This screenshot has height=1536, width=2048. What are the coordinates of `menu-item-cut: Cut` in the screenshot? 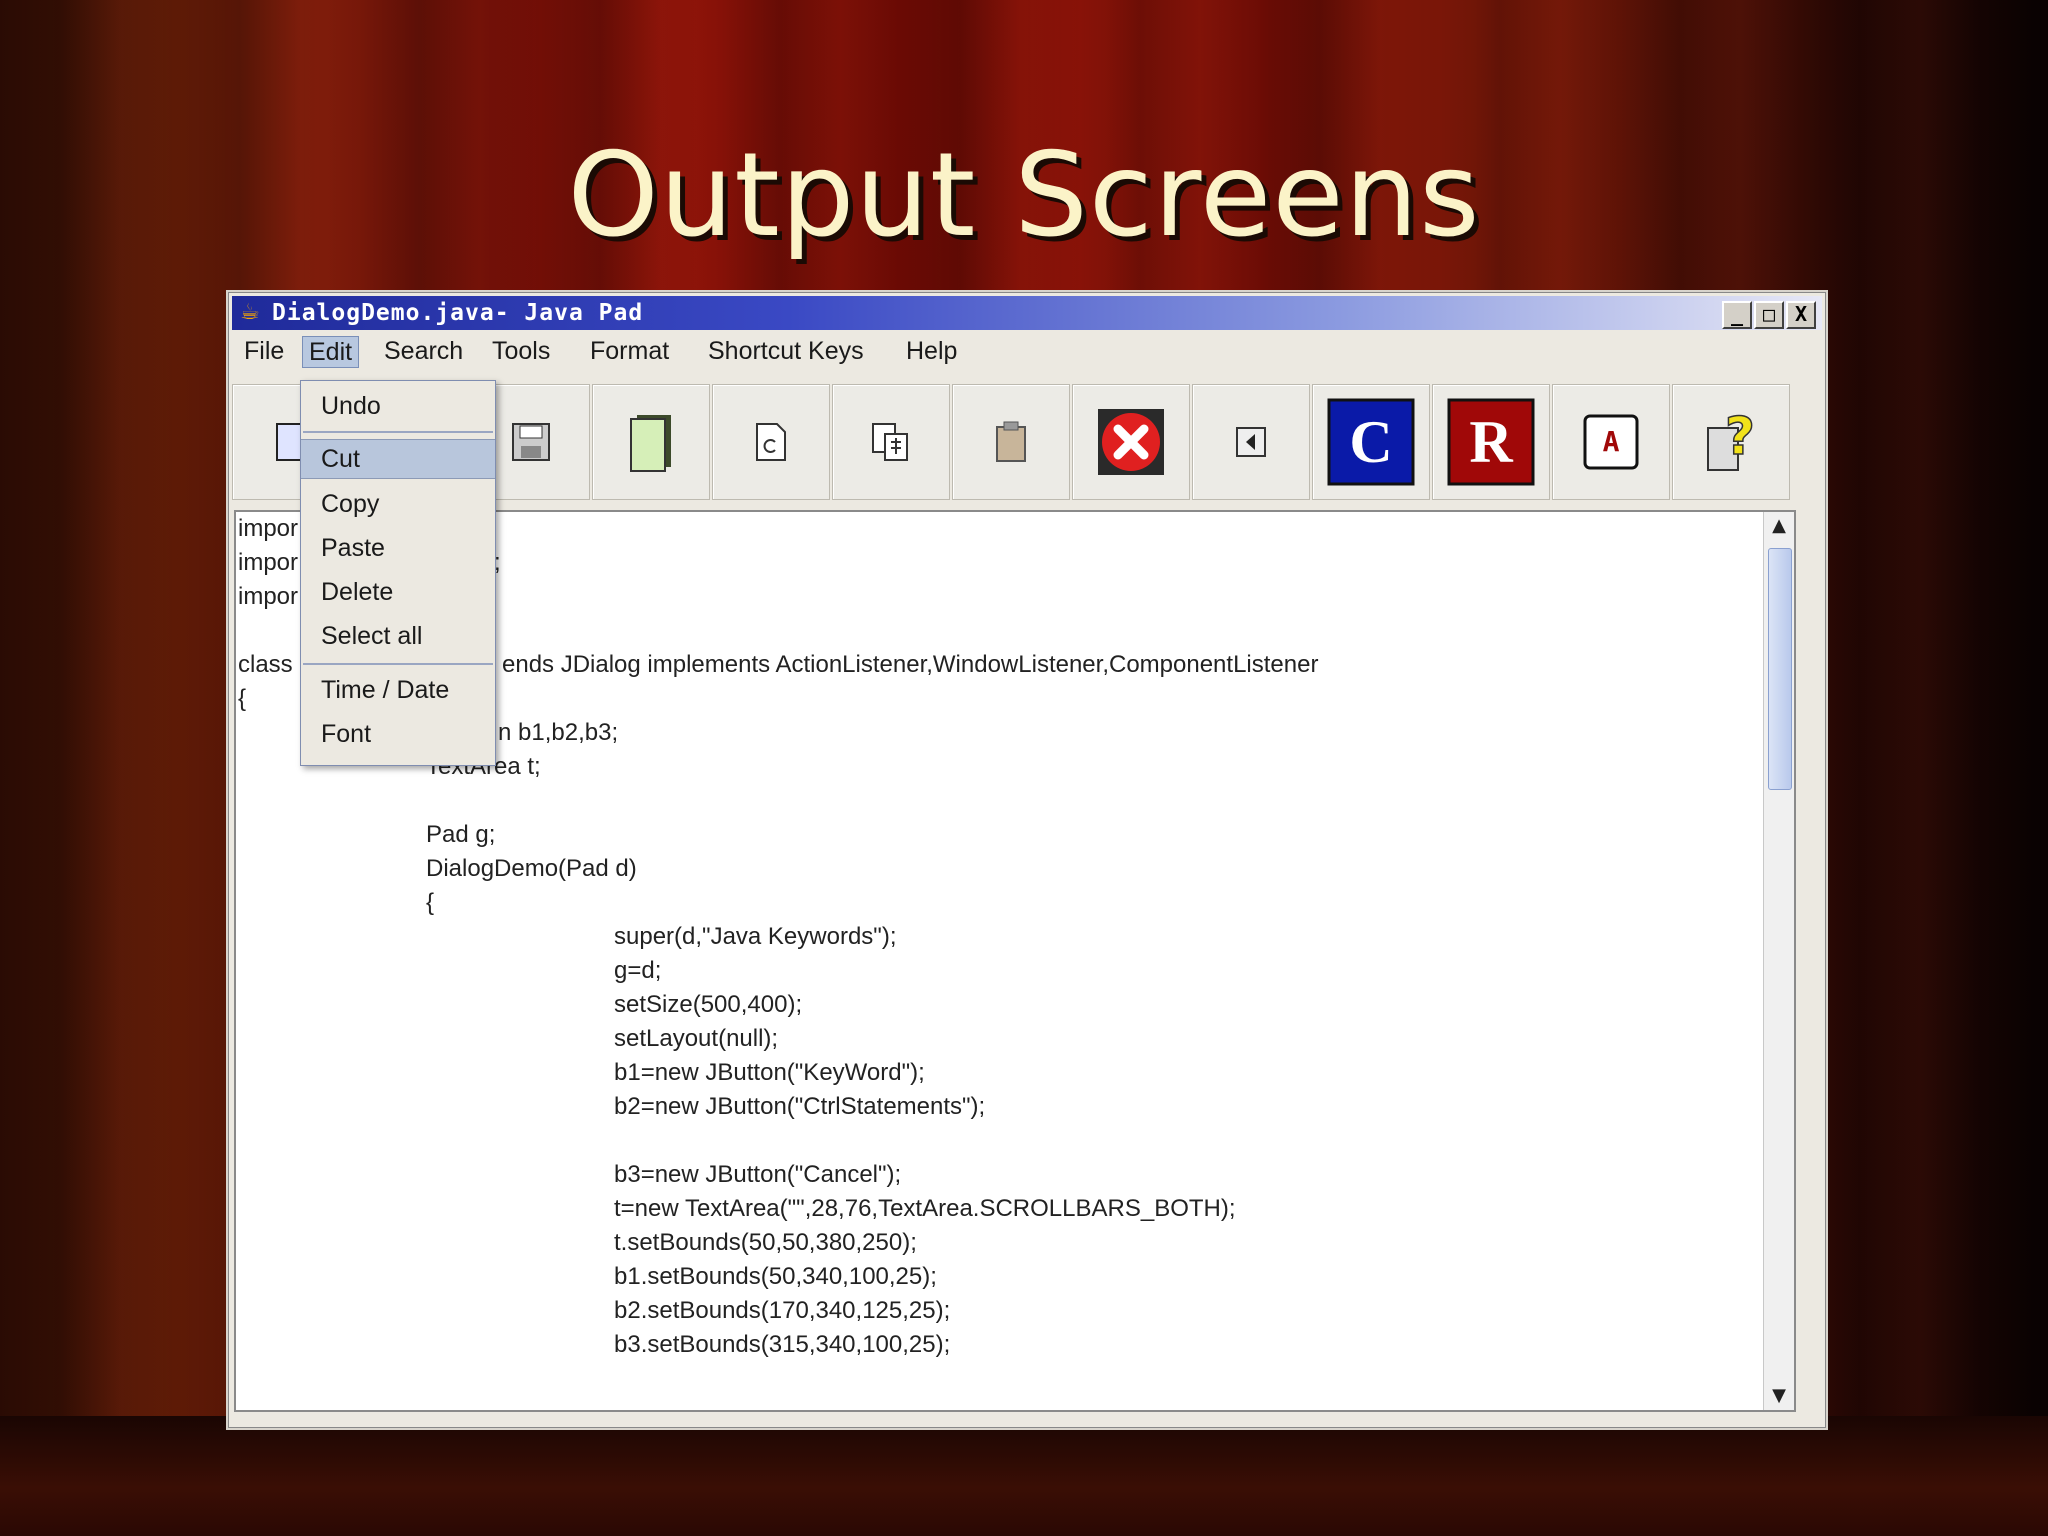 It's located at (398, 459).